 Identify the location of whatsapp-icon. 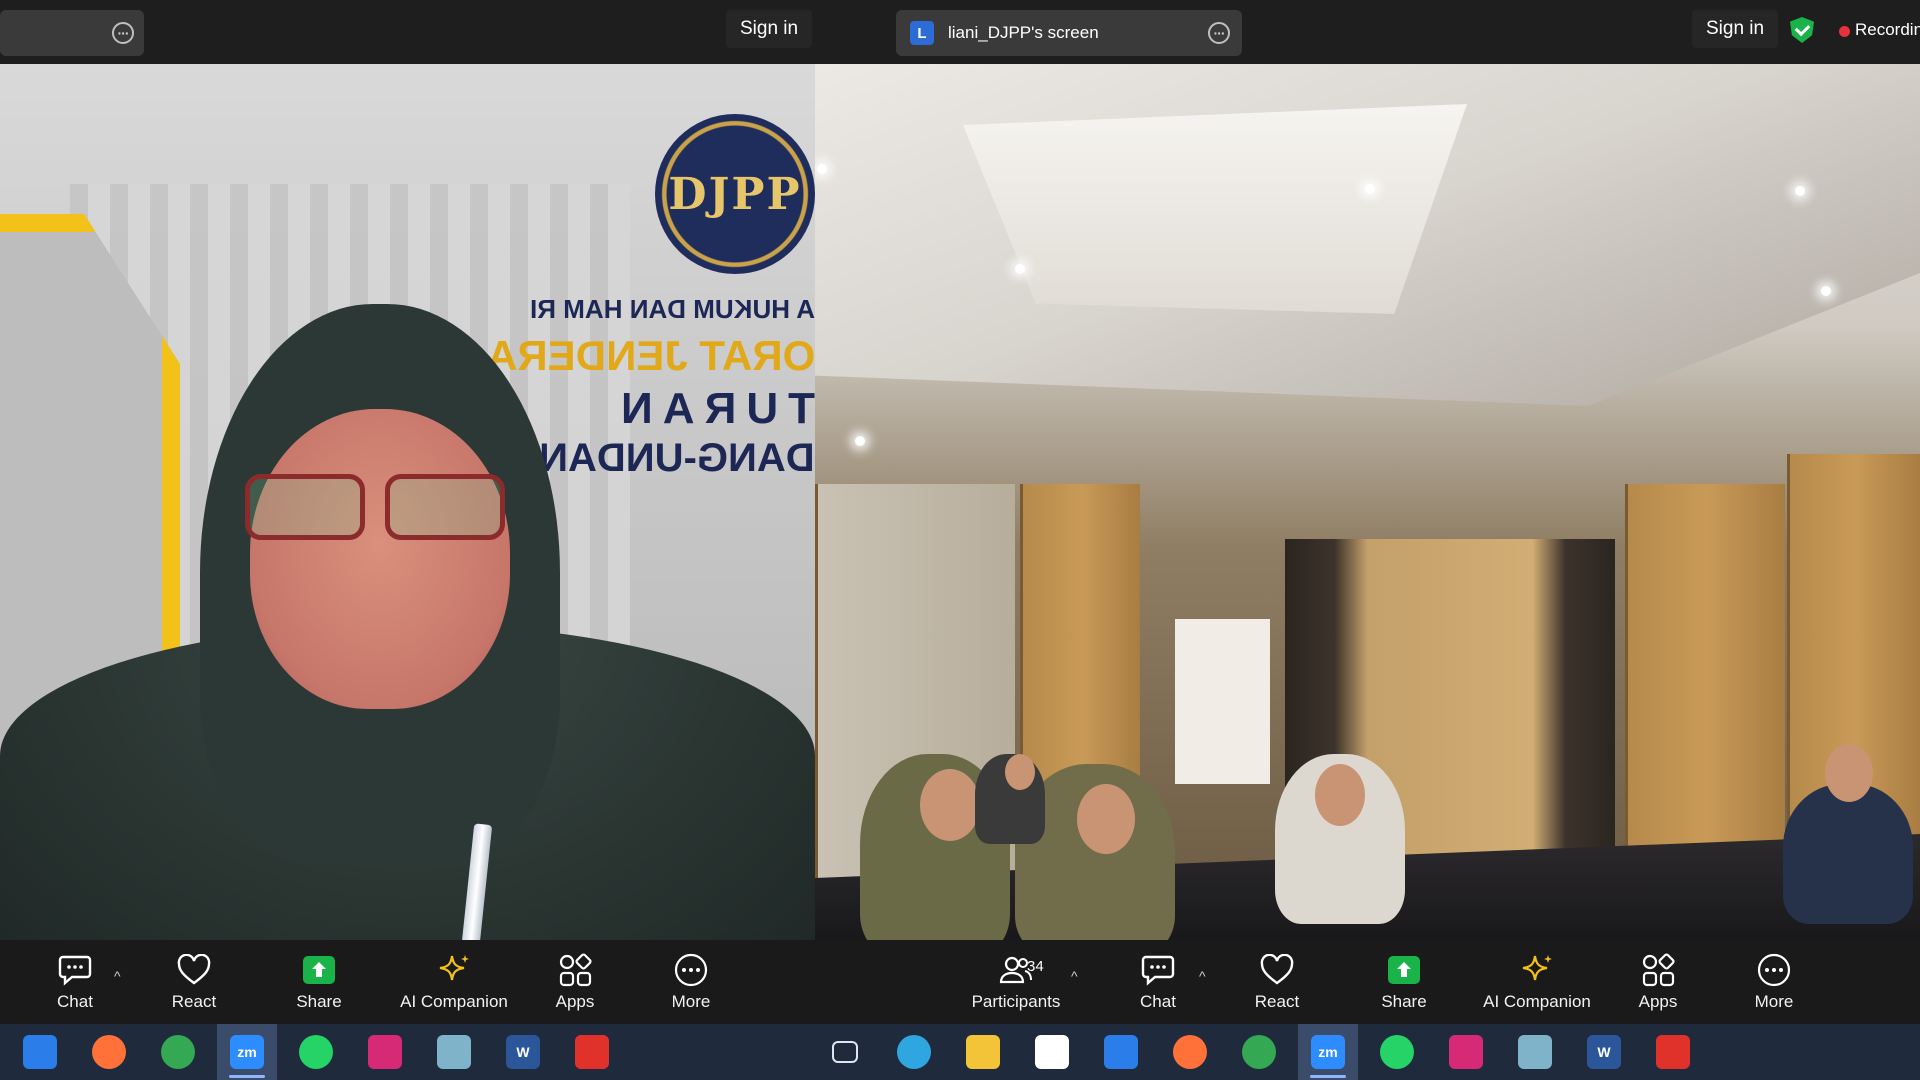
(316, 1052).